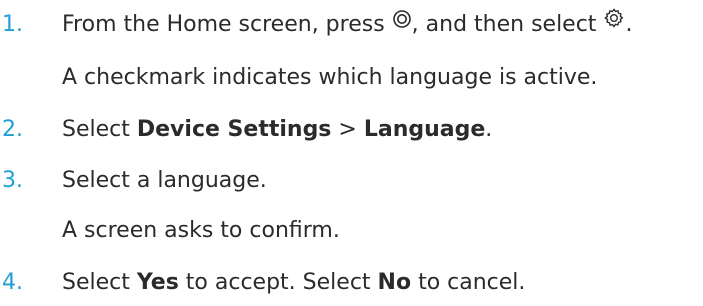 This screenshot has width=703, height=306. What do you see at coordinates (614, 23) in the screenshot?
I see `gear-icon` at bounding box center [614, 23].